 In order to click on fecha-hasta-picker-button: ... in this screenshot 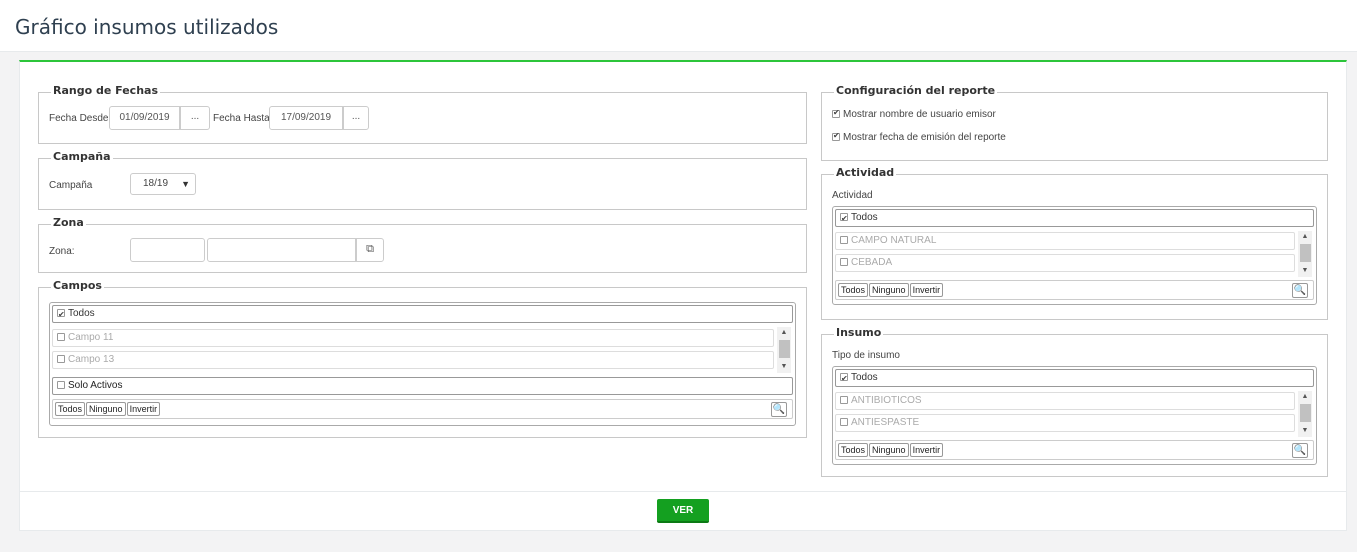, I will do `click(356, 118)`.